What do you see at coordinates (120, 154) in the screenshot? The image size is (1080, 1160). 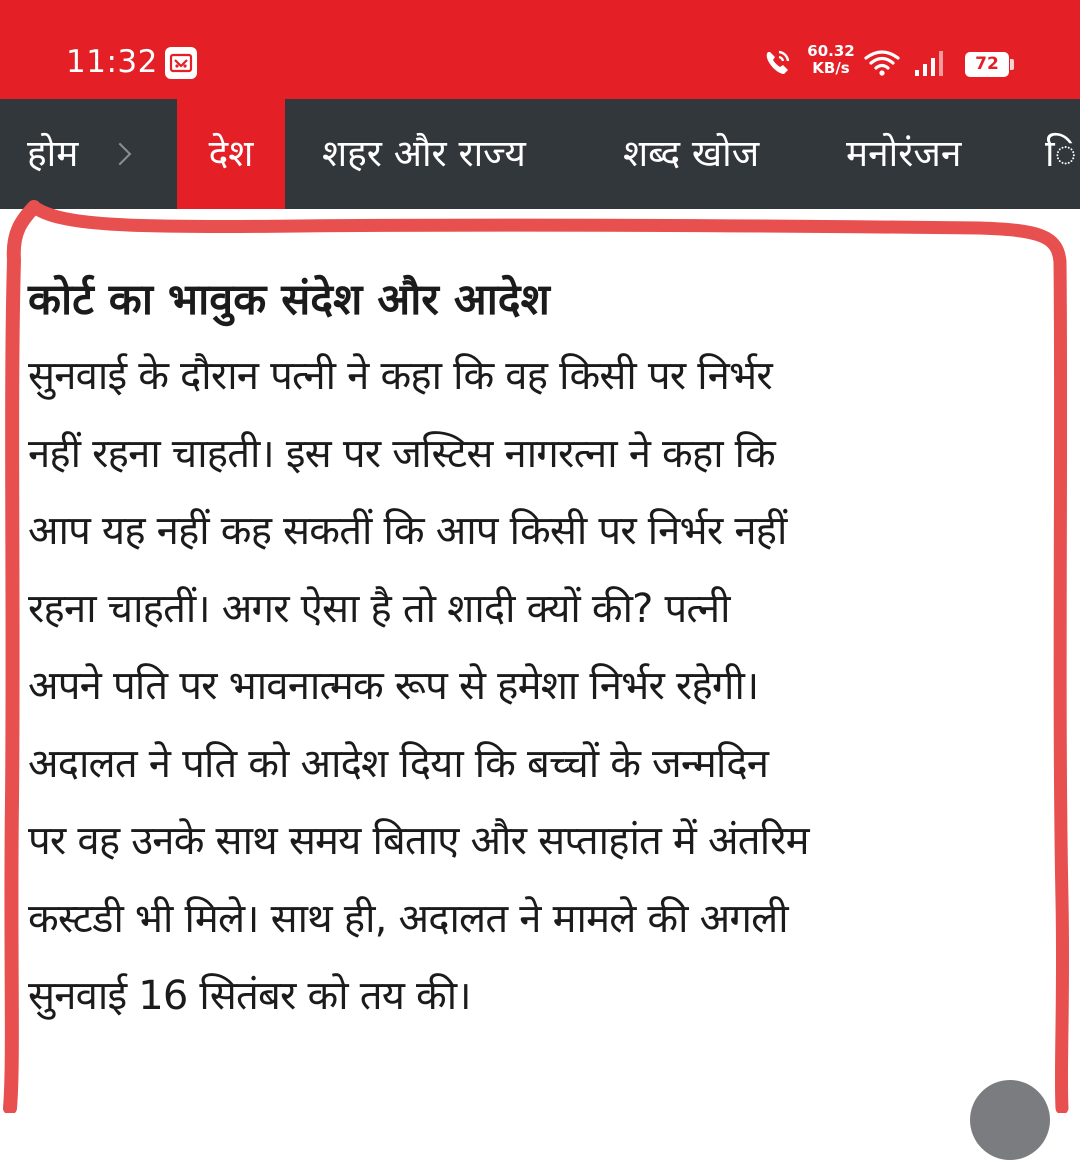 I see `chevron-right-icon` at bounding box center [120, 154].